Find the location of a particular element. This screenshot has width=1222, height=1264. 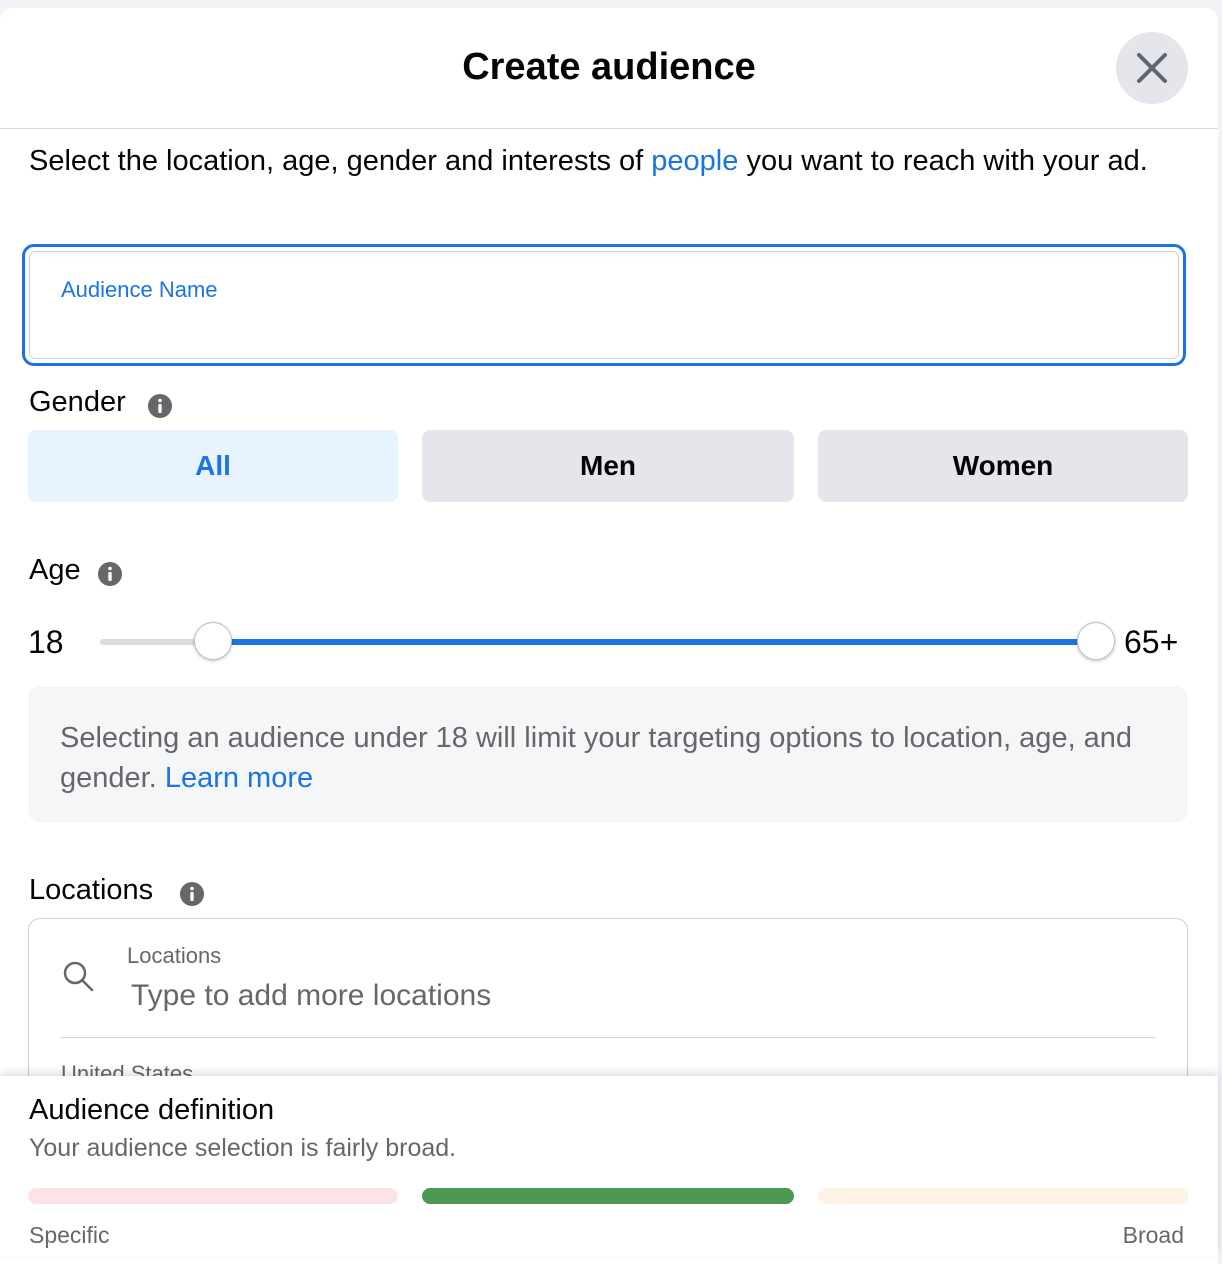

locations-divider is located at coordinates (608, 1037).